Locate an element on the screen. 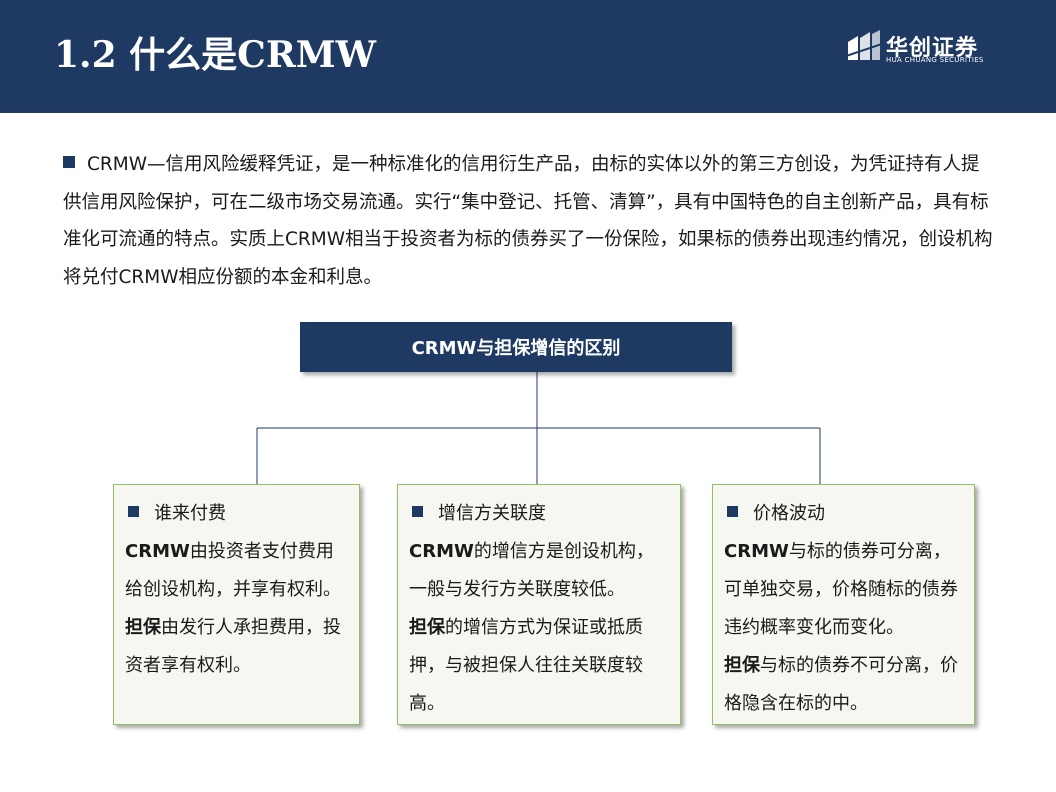 The image size is (1056, 792). card-text: 与标的债券不可分离，价格隐含在标的中。 is located at coordinates (841, 684).